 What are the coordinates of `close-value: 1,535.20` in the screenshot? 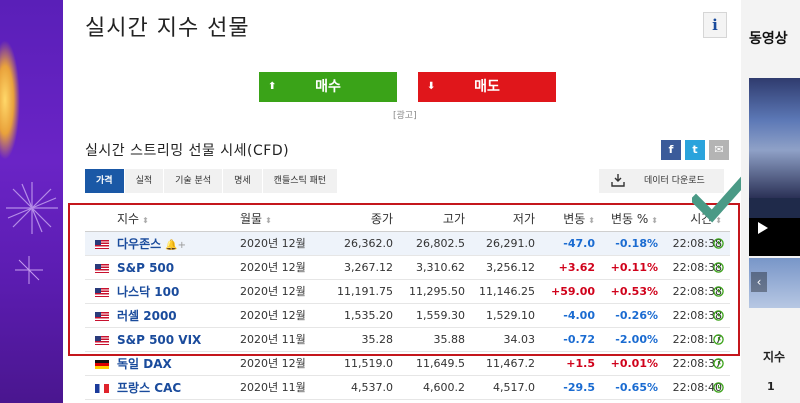 It's located at (368, 315).